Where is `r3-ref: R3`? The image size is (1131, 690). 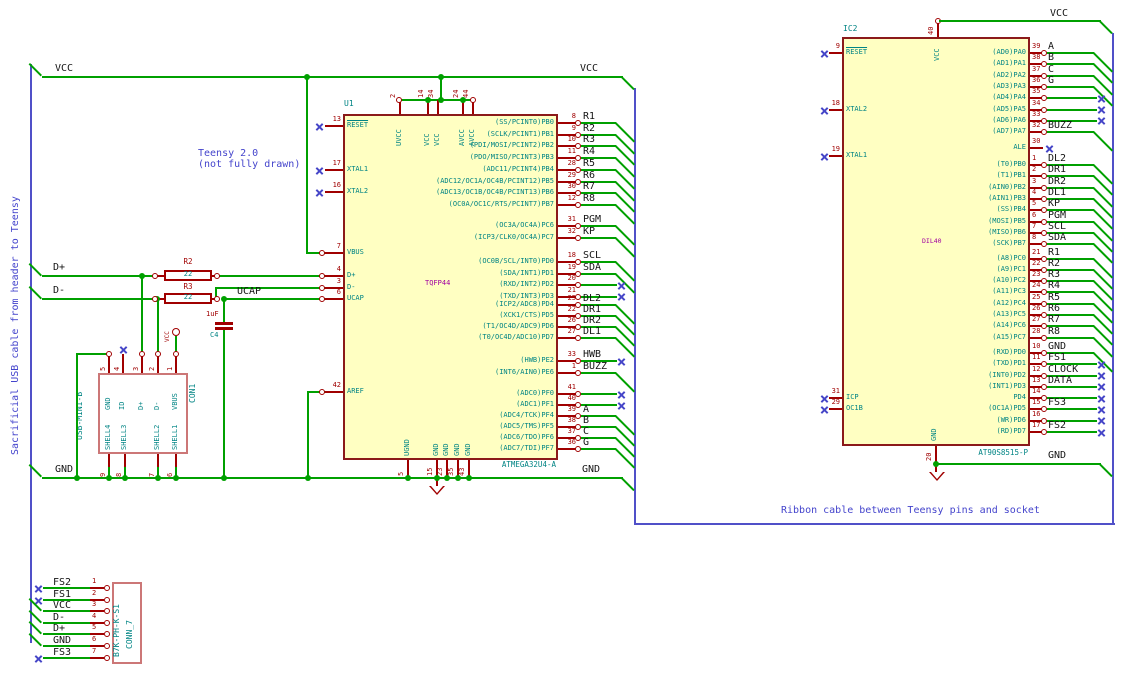 r3-ref: R3 is located at coordinates (188, 286).